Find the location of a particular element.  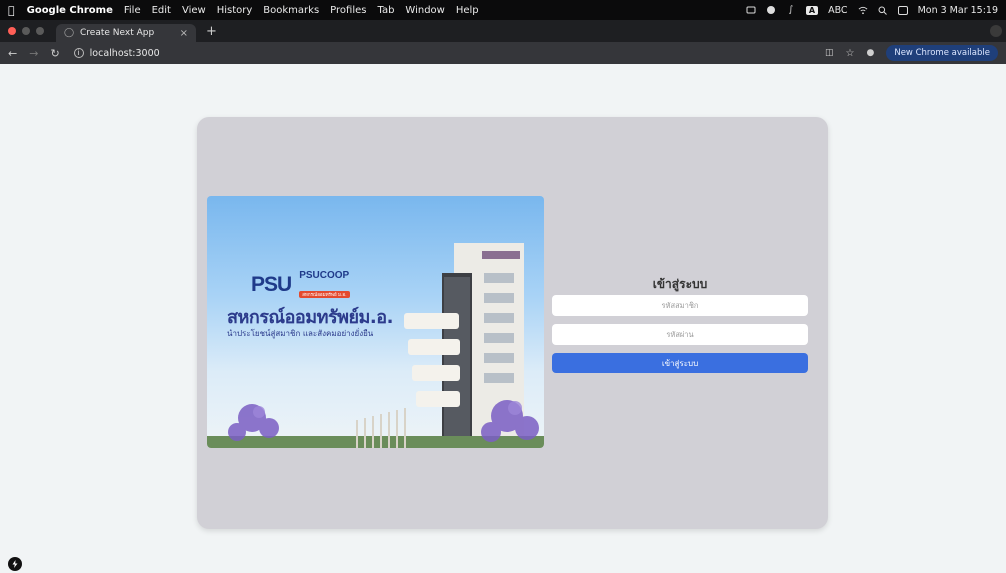

bookmark-star-icon: ☆ is located at coordinates (850, 53).